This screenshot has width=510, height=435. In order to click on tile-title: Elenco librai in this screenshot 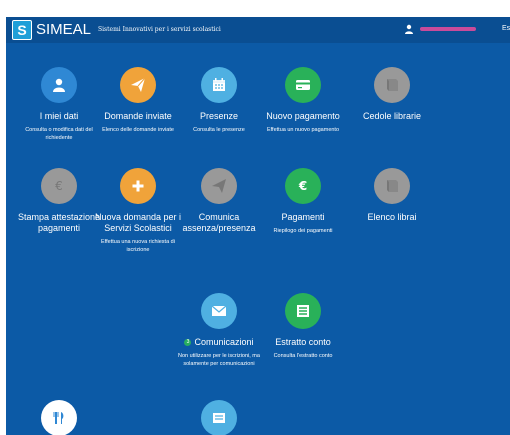, I will do `click(392, 217)`.